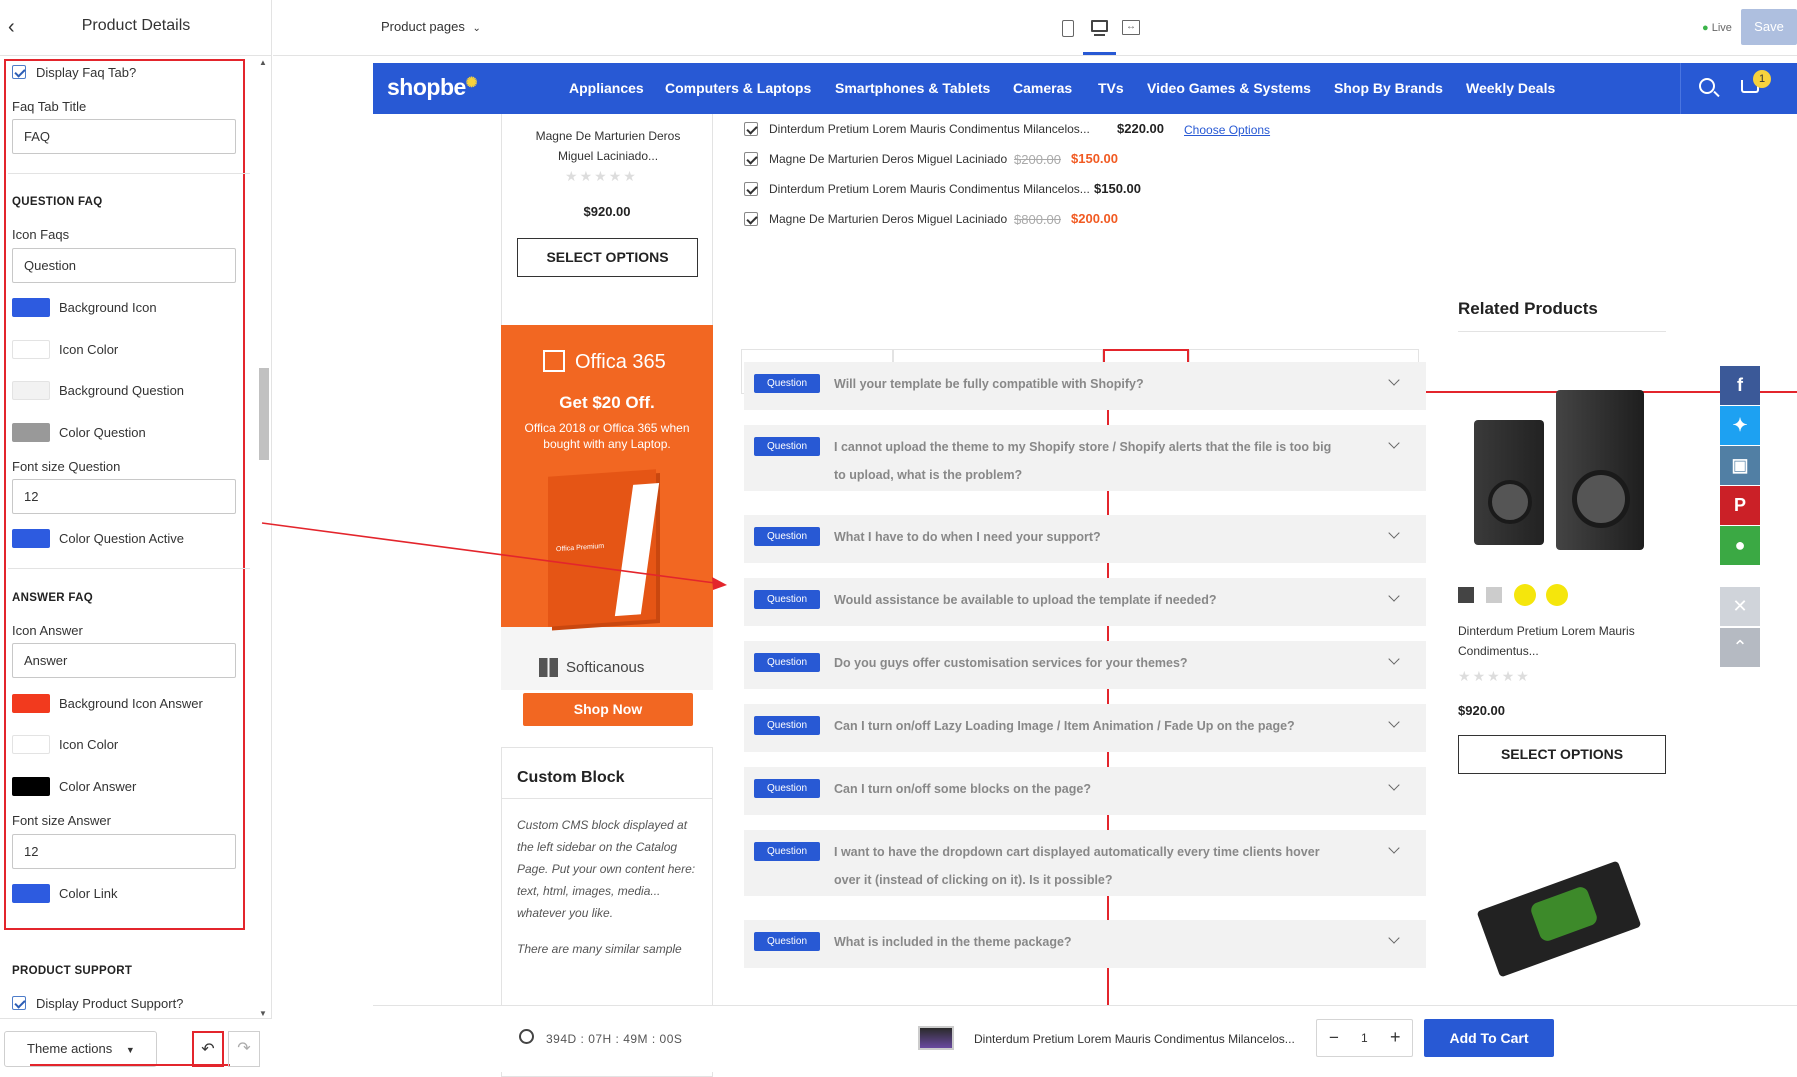  I want to click on qty-decrease-button: −, so click(1334, 1038).